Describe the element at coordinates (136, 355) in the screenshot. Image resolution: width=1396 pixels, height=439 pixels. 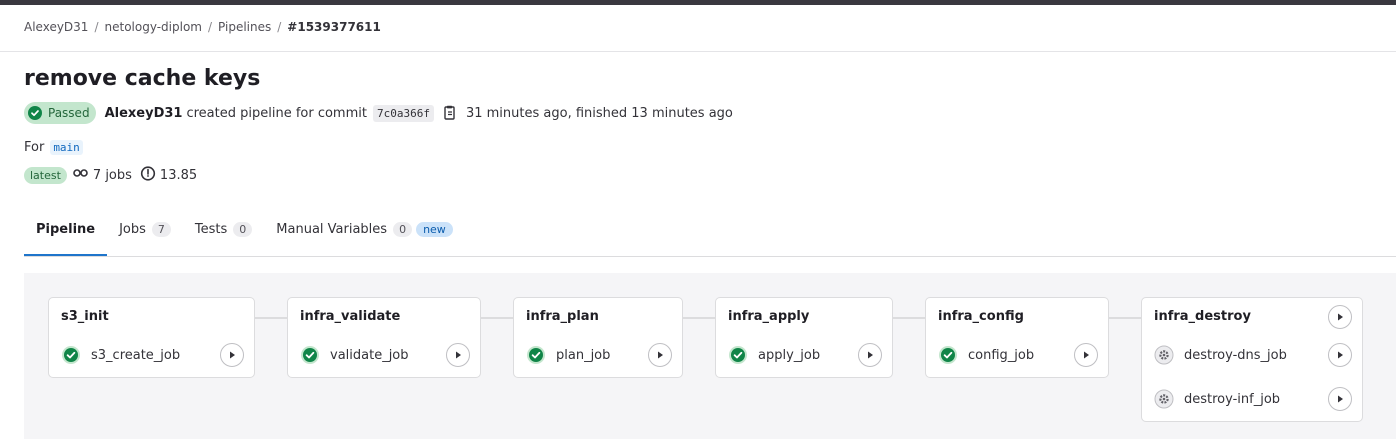
I see `job-name: s3_create_job` at that location.